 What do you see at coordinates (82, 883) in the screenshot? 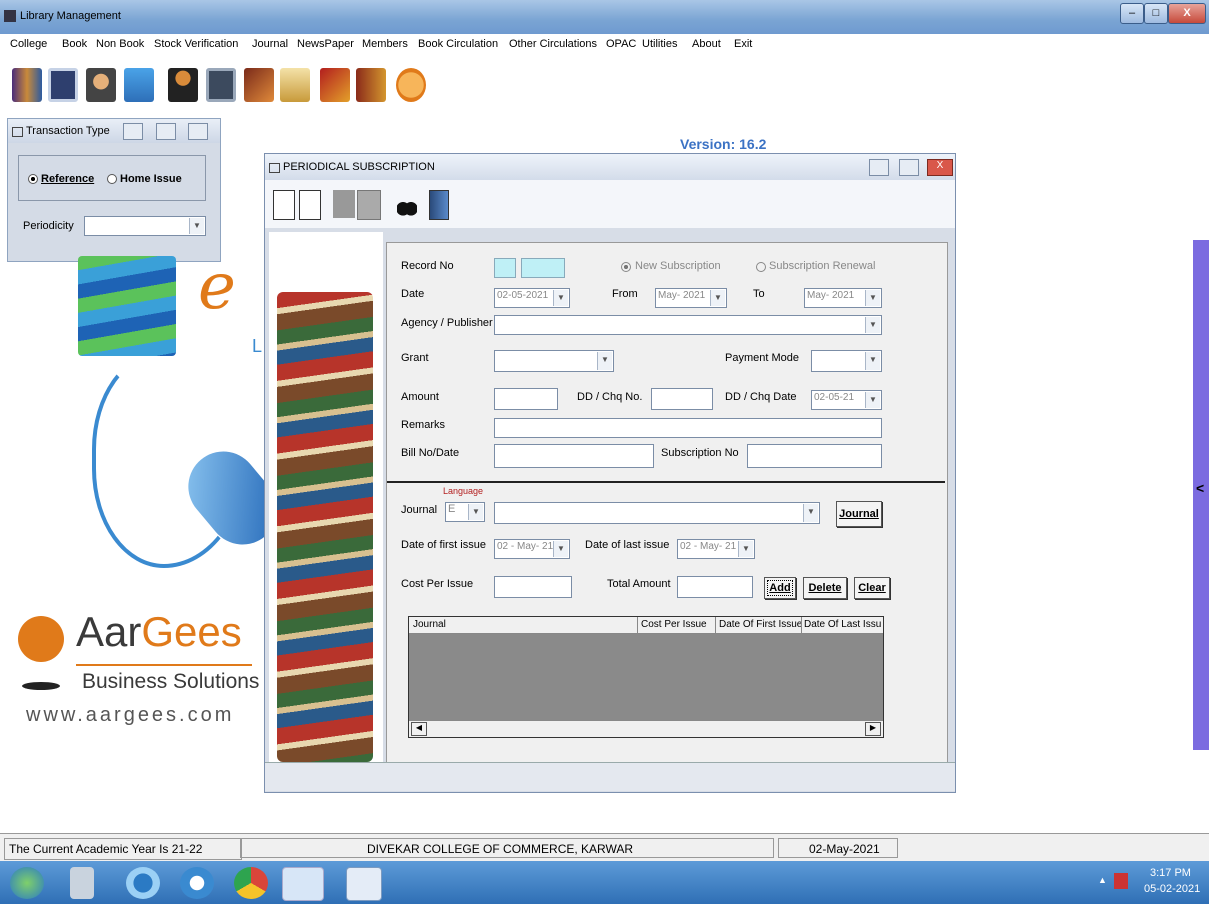
I see `calculator-icon` at bounding box center [82, 883].